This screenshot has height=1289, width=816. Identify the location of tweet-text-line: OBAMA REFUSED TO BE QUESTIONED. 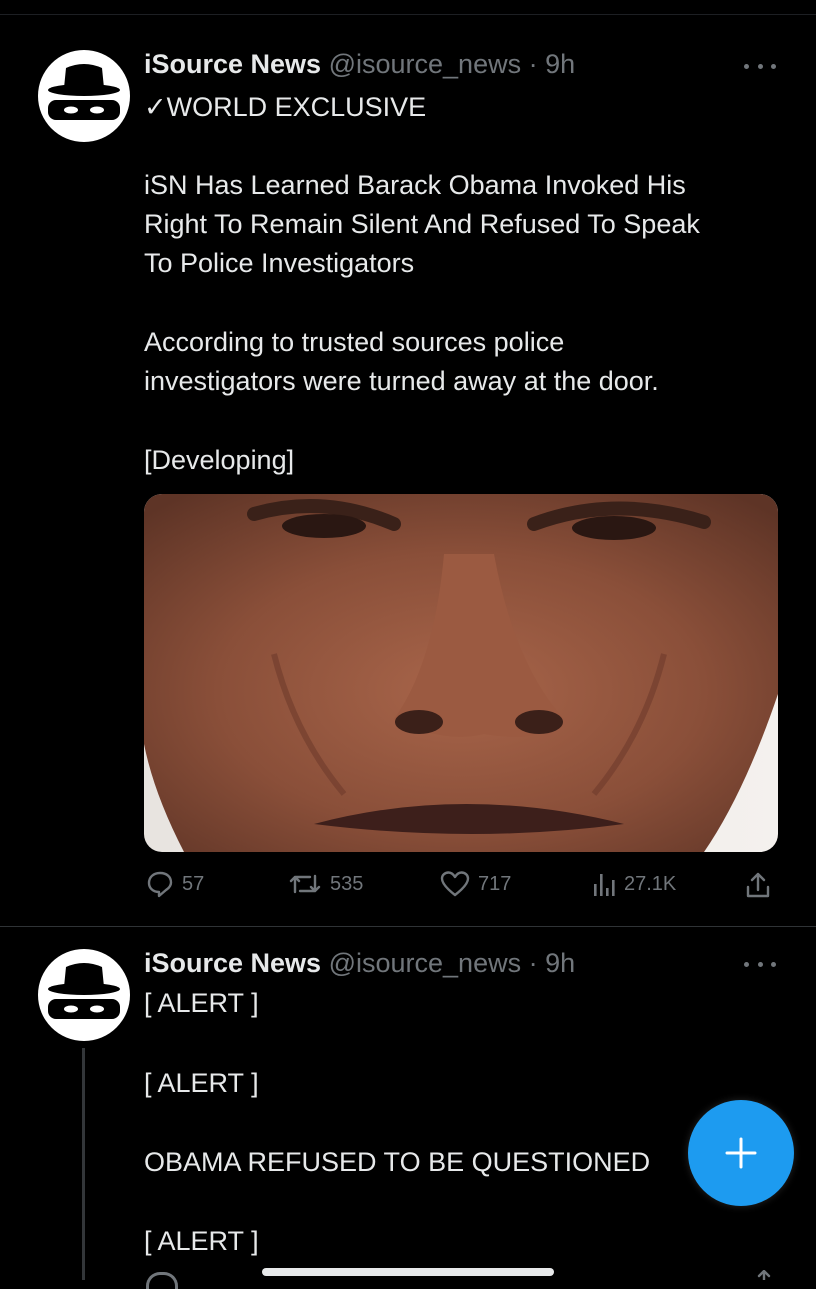
(397, 1162).